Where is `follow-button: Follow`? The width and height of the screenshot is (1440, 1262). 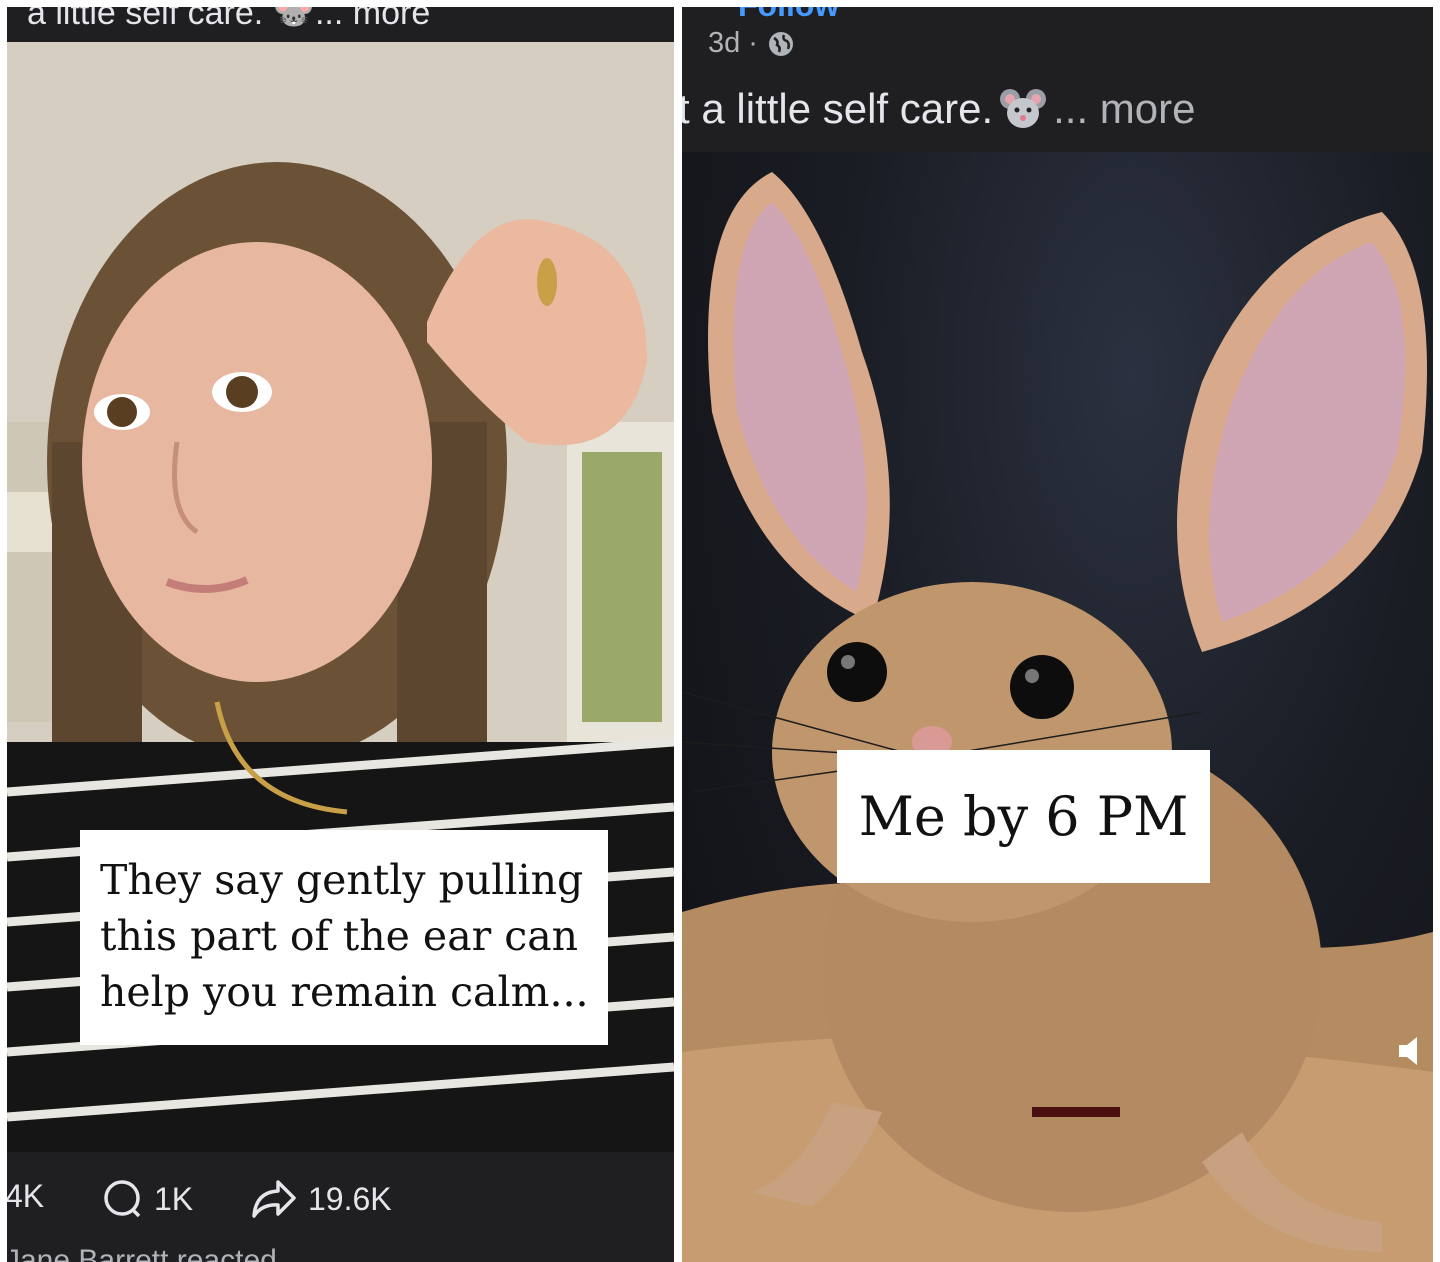
follow-button: Follow is located at coordinates (788, 15).